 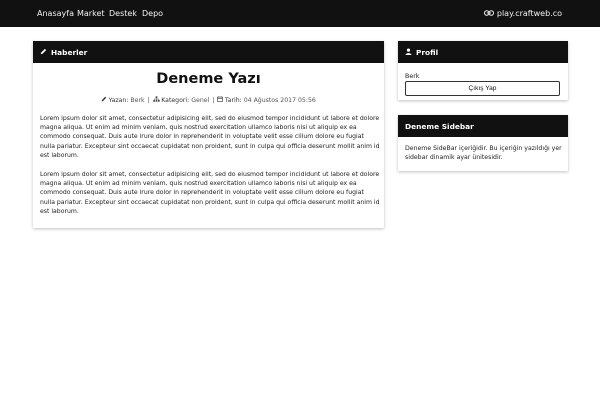 What do you see at coordinates (137, 100) in the screenshot?
I see `author-name: Berk` at bounding box center [137, 100].